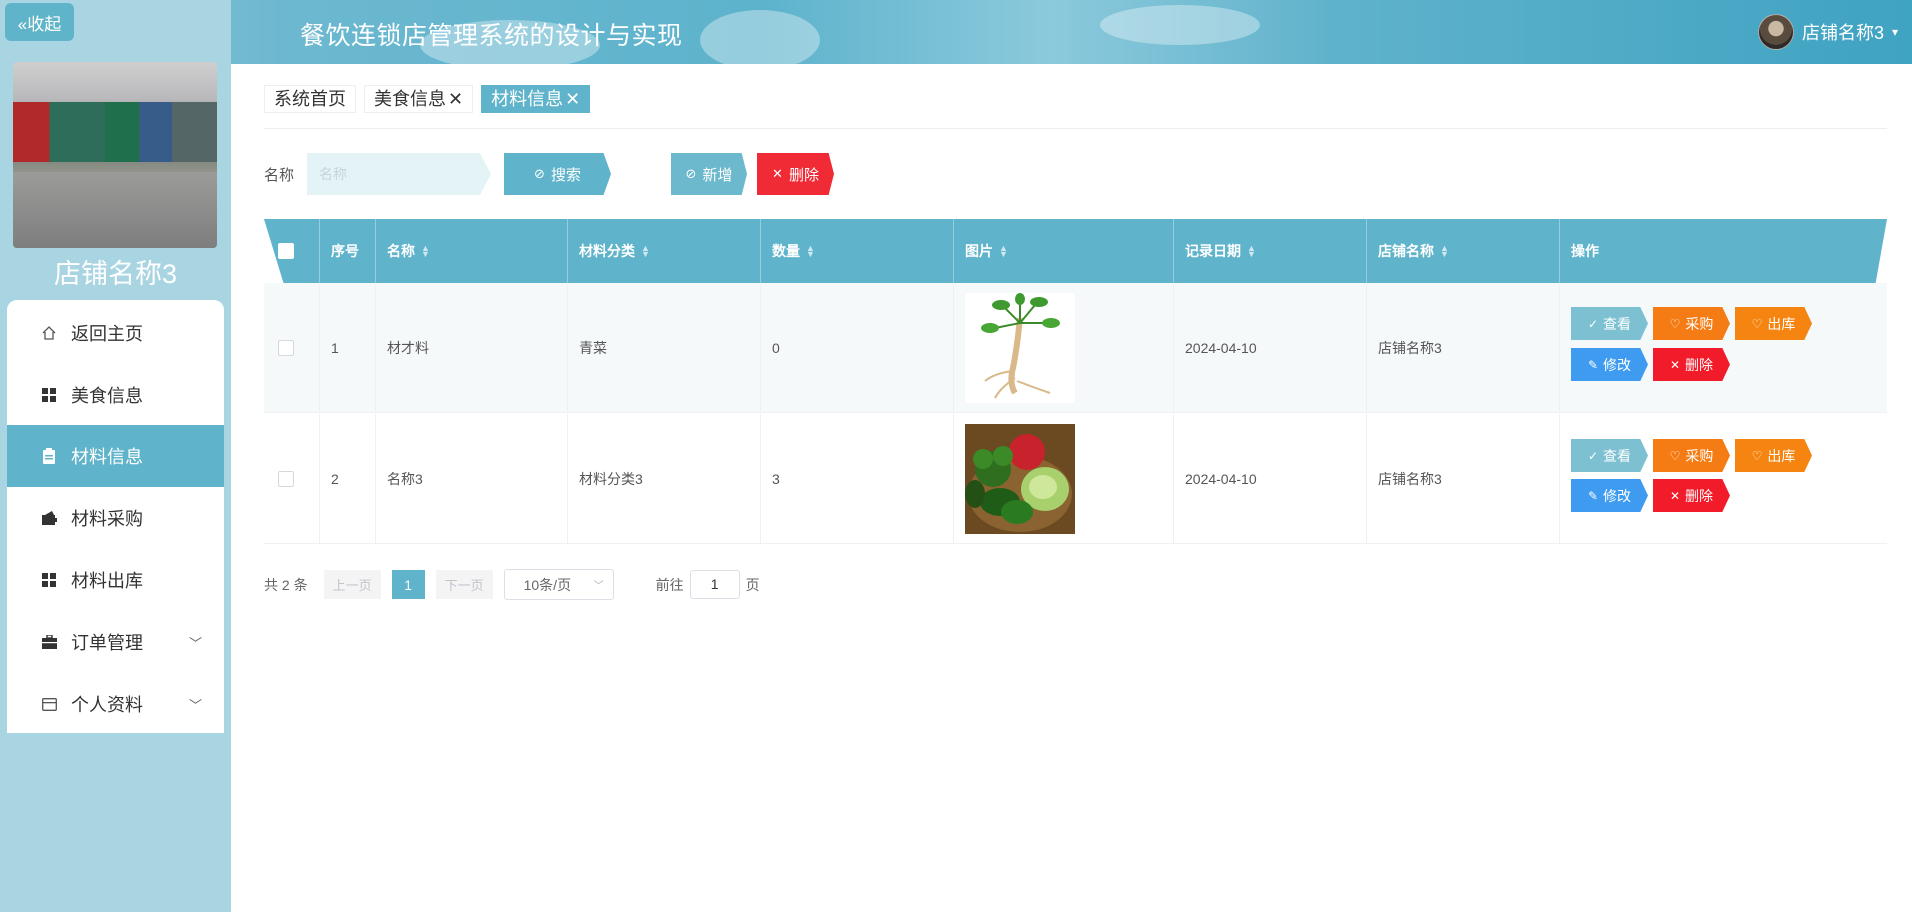 The height and width of the screenshot is (912, 1912). What do you see at coordinates (491, 36) in the screenshot?
I see `app-title: 餐饮连锁店管理系统的设计与实现` at bounding box center [491, 36].